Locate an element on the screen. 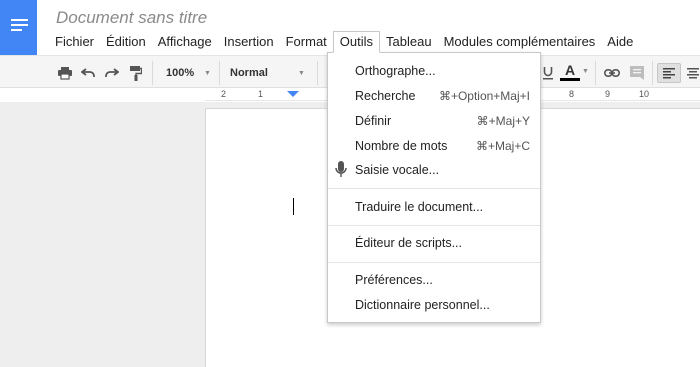 The width and height of the screenshot is (700, 367). underline-icon is located at coordinates (548, 73).